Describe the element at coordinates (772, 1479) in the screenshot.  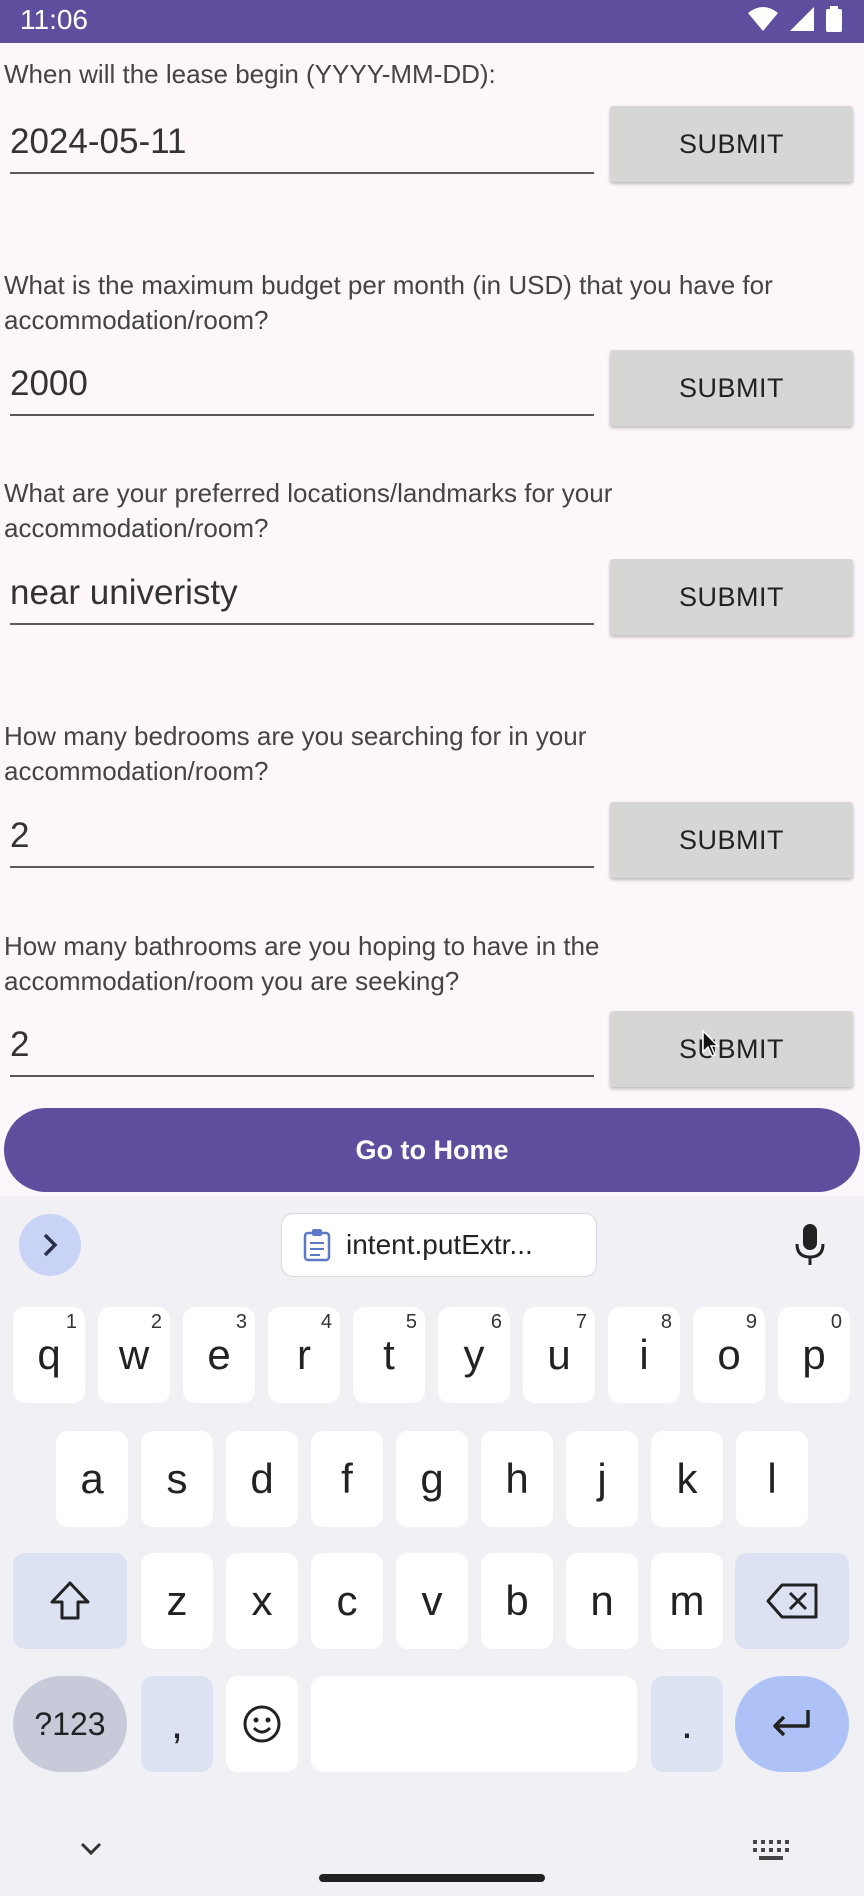
I see `key-l: l` at that location.